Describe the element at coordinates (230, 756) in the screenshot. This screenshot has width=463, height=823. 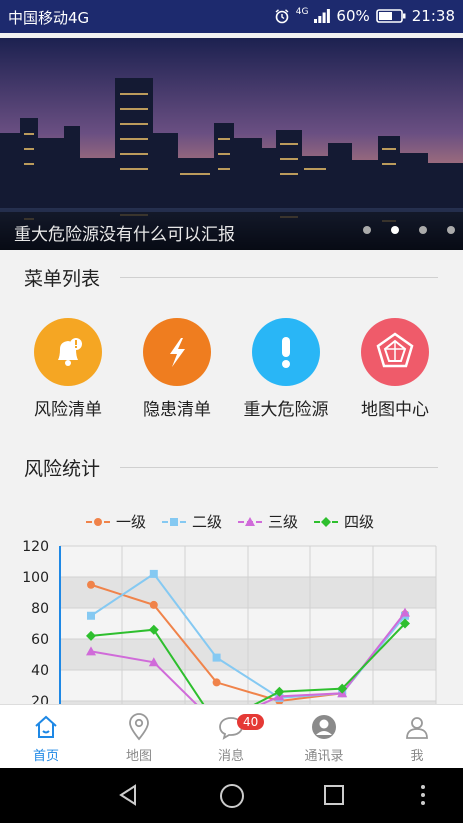
I see `tab-label: 消息` at that location.